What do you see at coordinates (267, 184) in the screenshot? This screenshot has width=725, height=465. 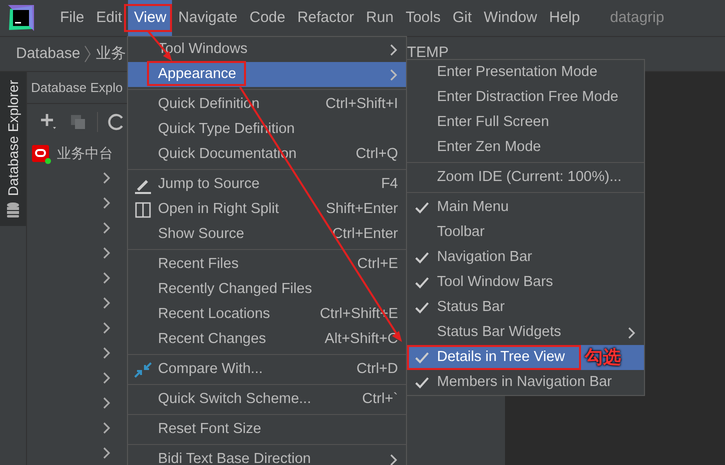 I see `menu-item: Jump to Source F4` at bounding box center [267, 184].